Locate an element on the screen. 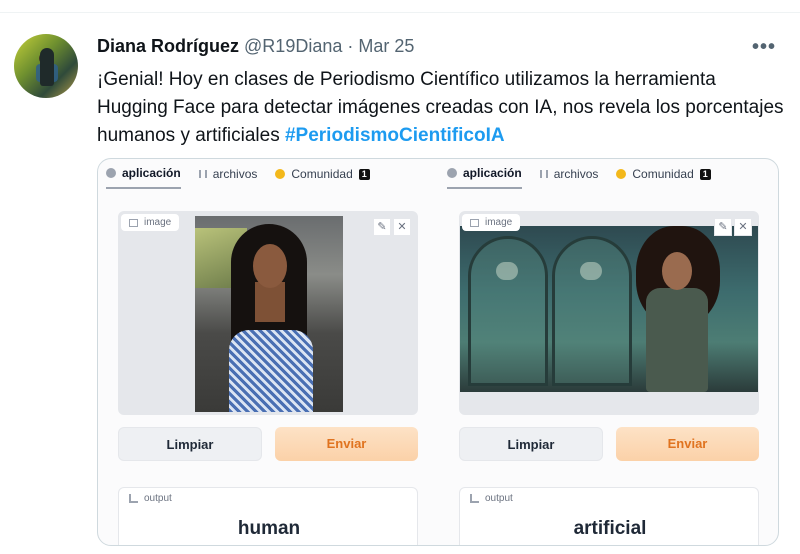 This screenshot has width=800, height=554. avatar is located at coordinates (46, 66).